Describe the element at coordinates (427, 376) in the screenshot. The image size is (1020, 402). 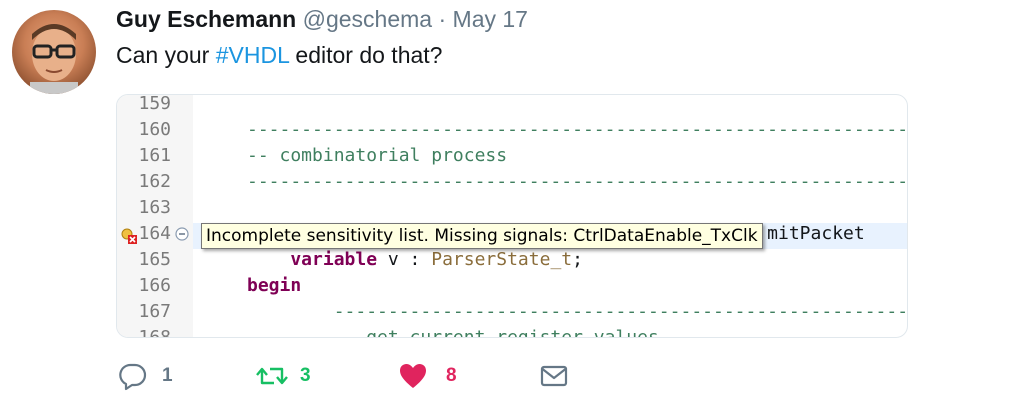
I see `like-action: 8` at that location.